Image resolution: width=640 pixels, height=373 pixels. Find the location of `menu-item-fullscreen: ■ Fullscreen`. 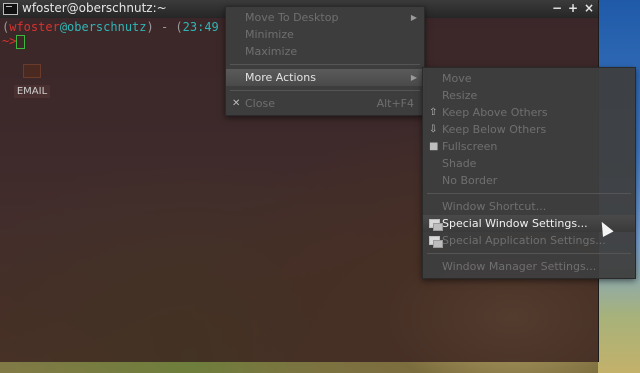

menu-item-fullscreen: ■ Fullscreen is located at coordinates (529, 146).